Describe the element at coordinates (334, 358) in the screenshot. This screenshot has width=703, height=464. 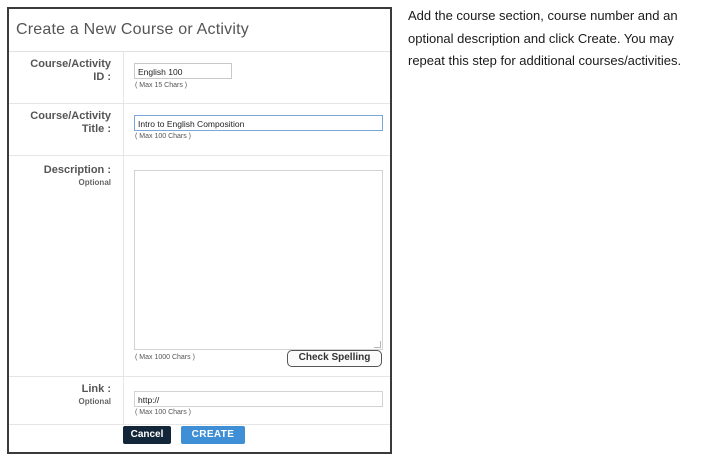
I see `check-spelling-button: Check Spelling` at that location.